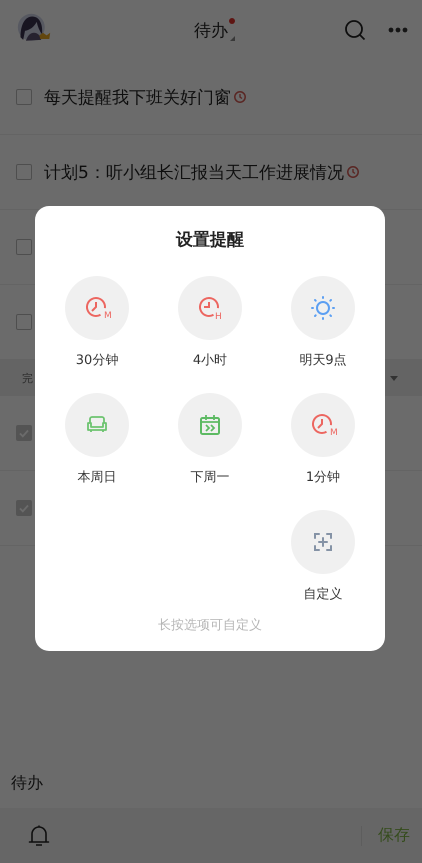 The image size is (422, 863). Describe the element at coordinates (210, 439) in the screenshot. I see `reminder-option: 下周一` at that location.